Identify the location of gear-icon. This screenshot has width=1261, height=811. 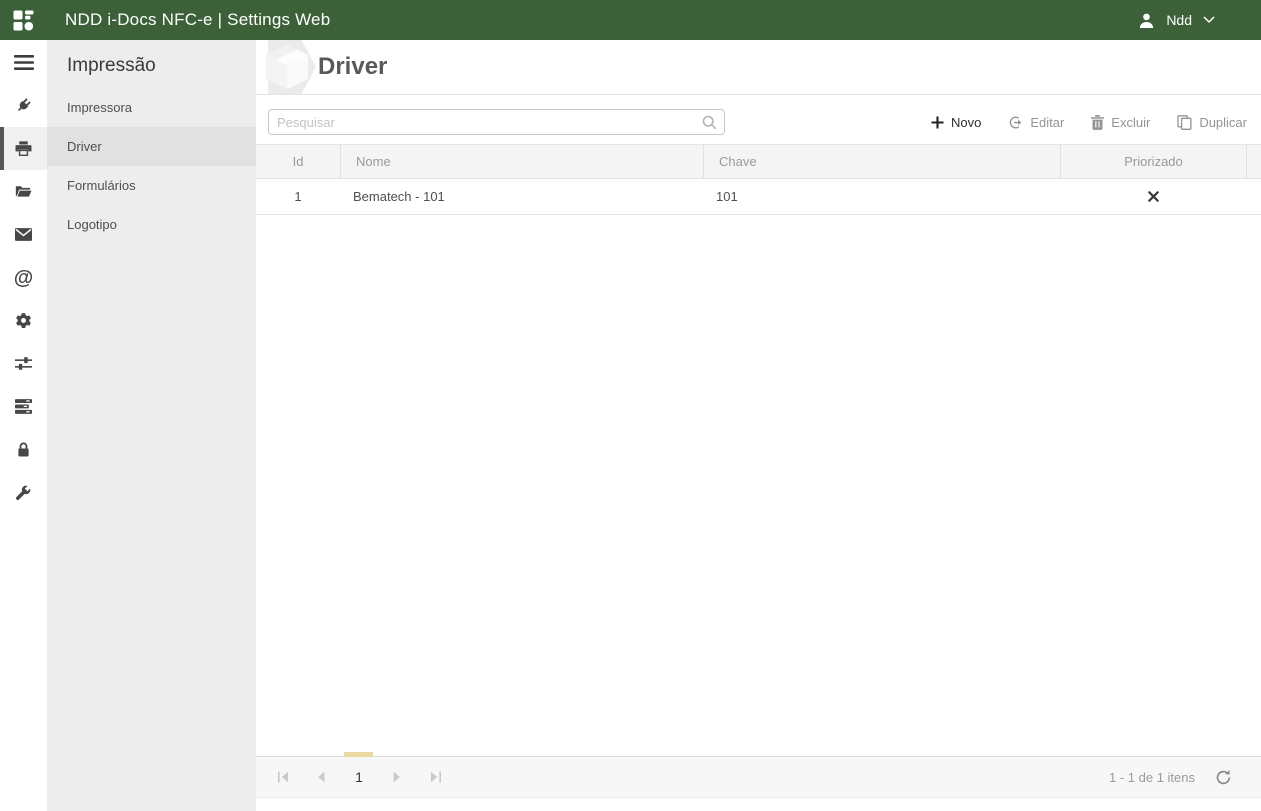
(23, 321).